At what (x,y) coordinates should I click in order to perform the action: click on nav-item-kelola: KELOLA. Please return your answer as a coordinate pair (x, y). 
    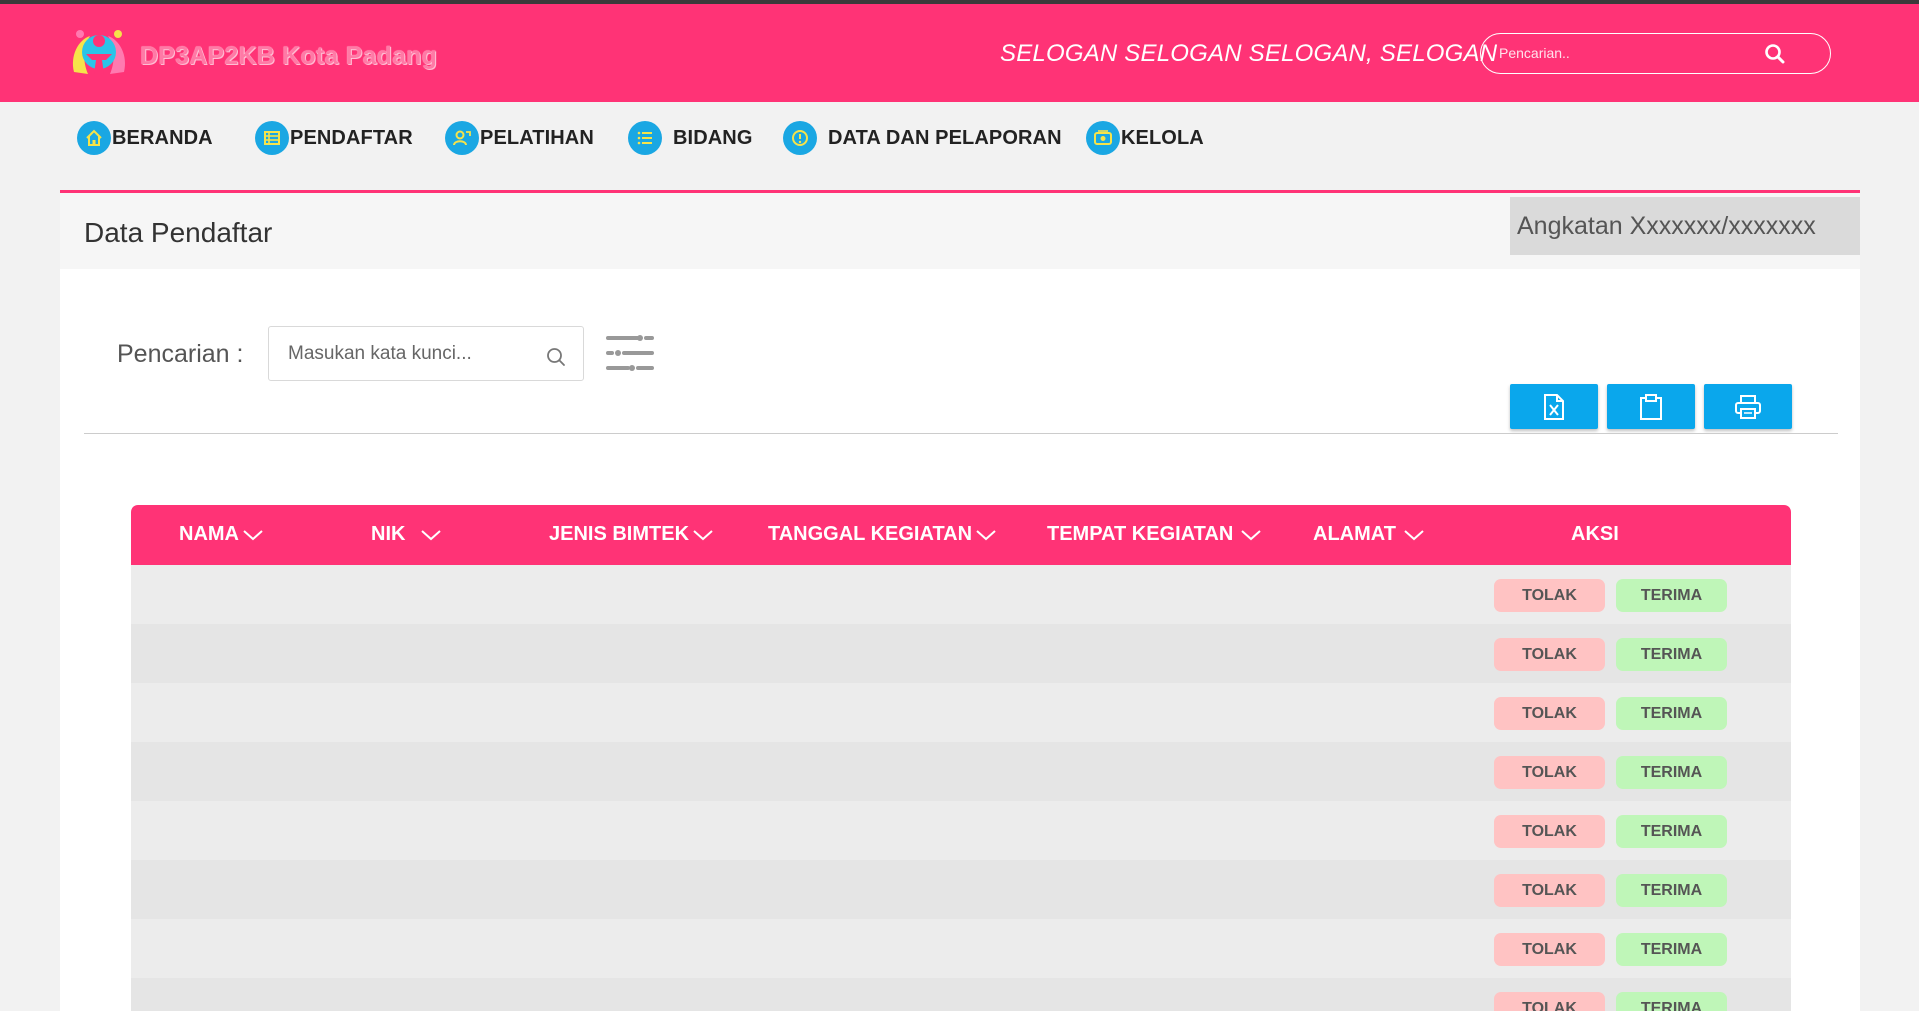
    Looking at the image, I should click on (1145, 138).